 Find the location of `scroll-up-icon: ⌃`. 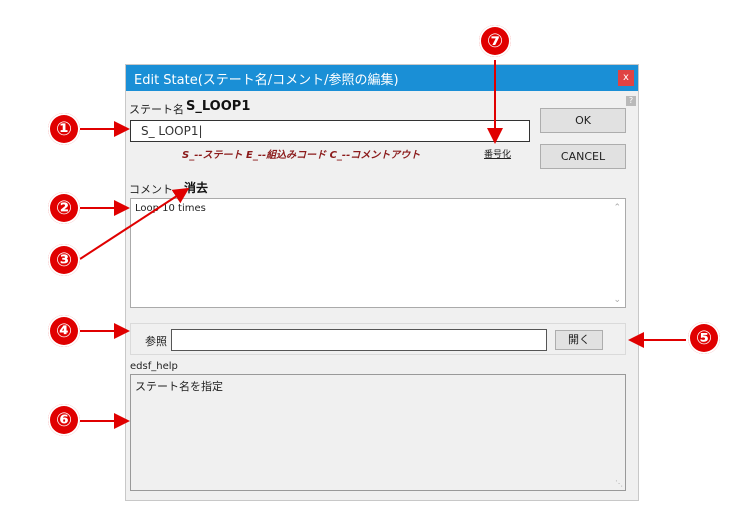

scroll-up-icon: ⌃ is located at coordinates (617, 208).